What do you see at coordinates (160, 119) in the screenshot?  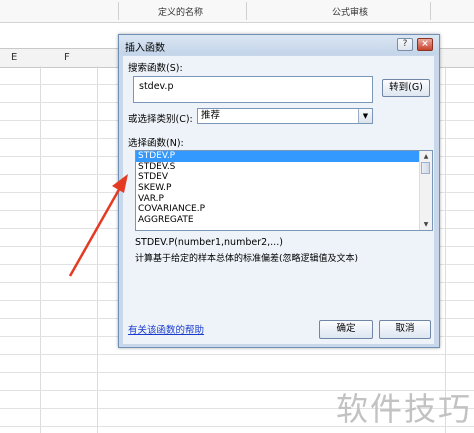 I see `category-label: 或选择类别(C):` at bounding box center [160, 119].